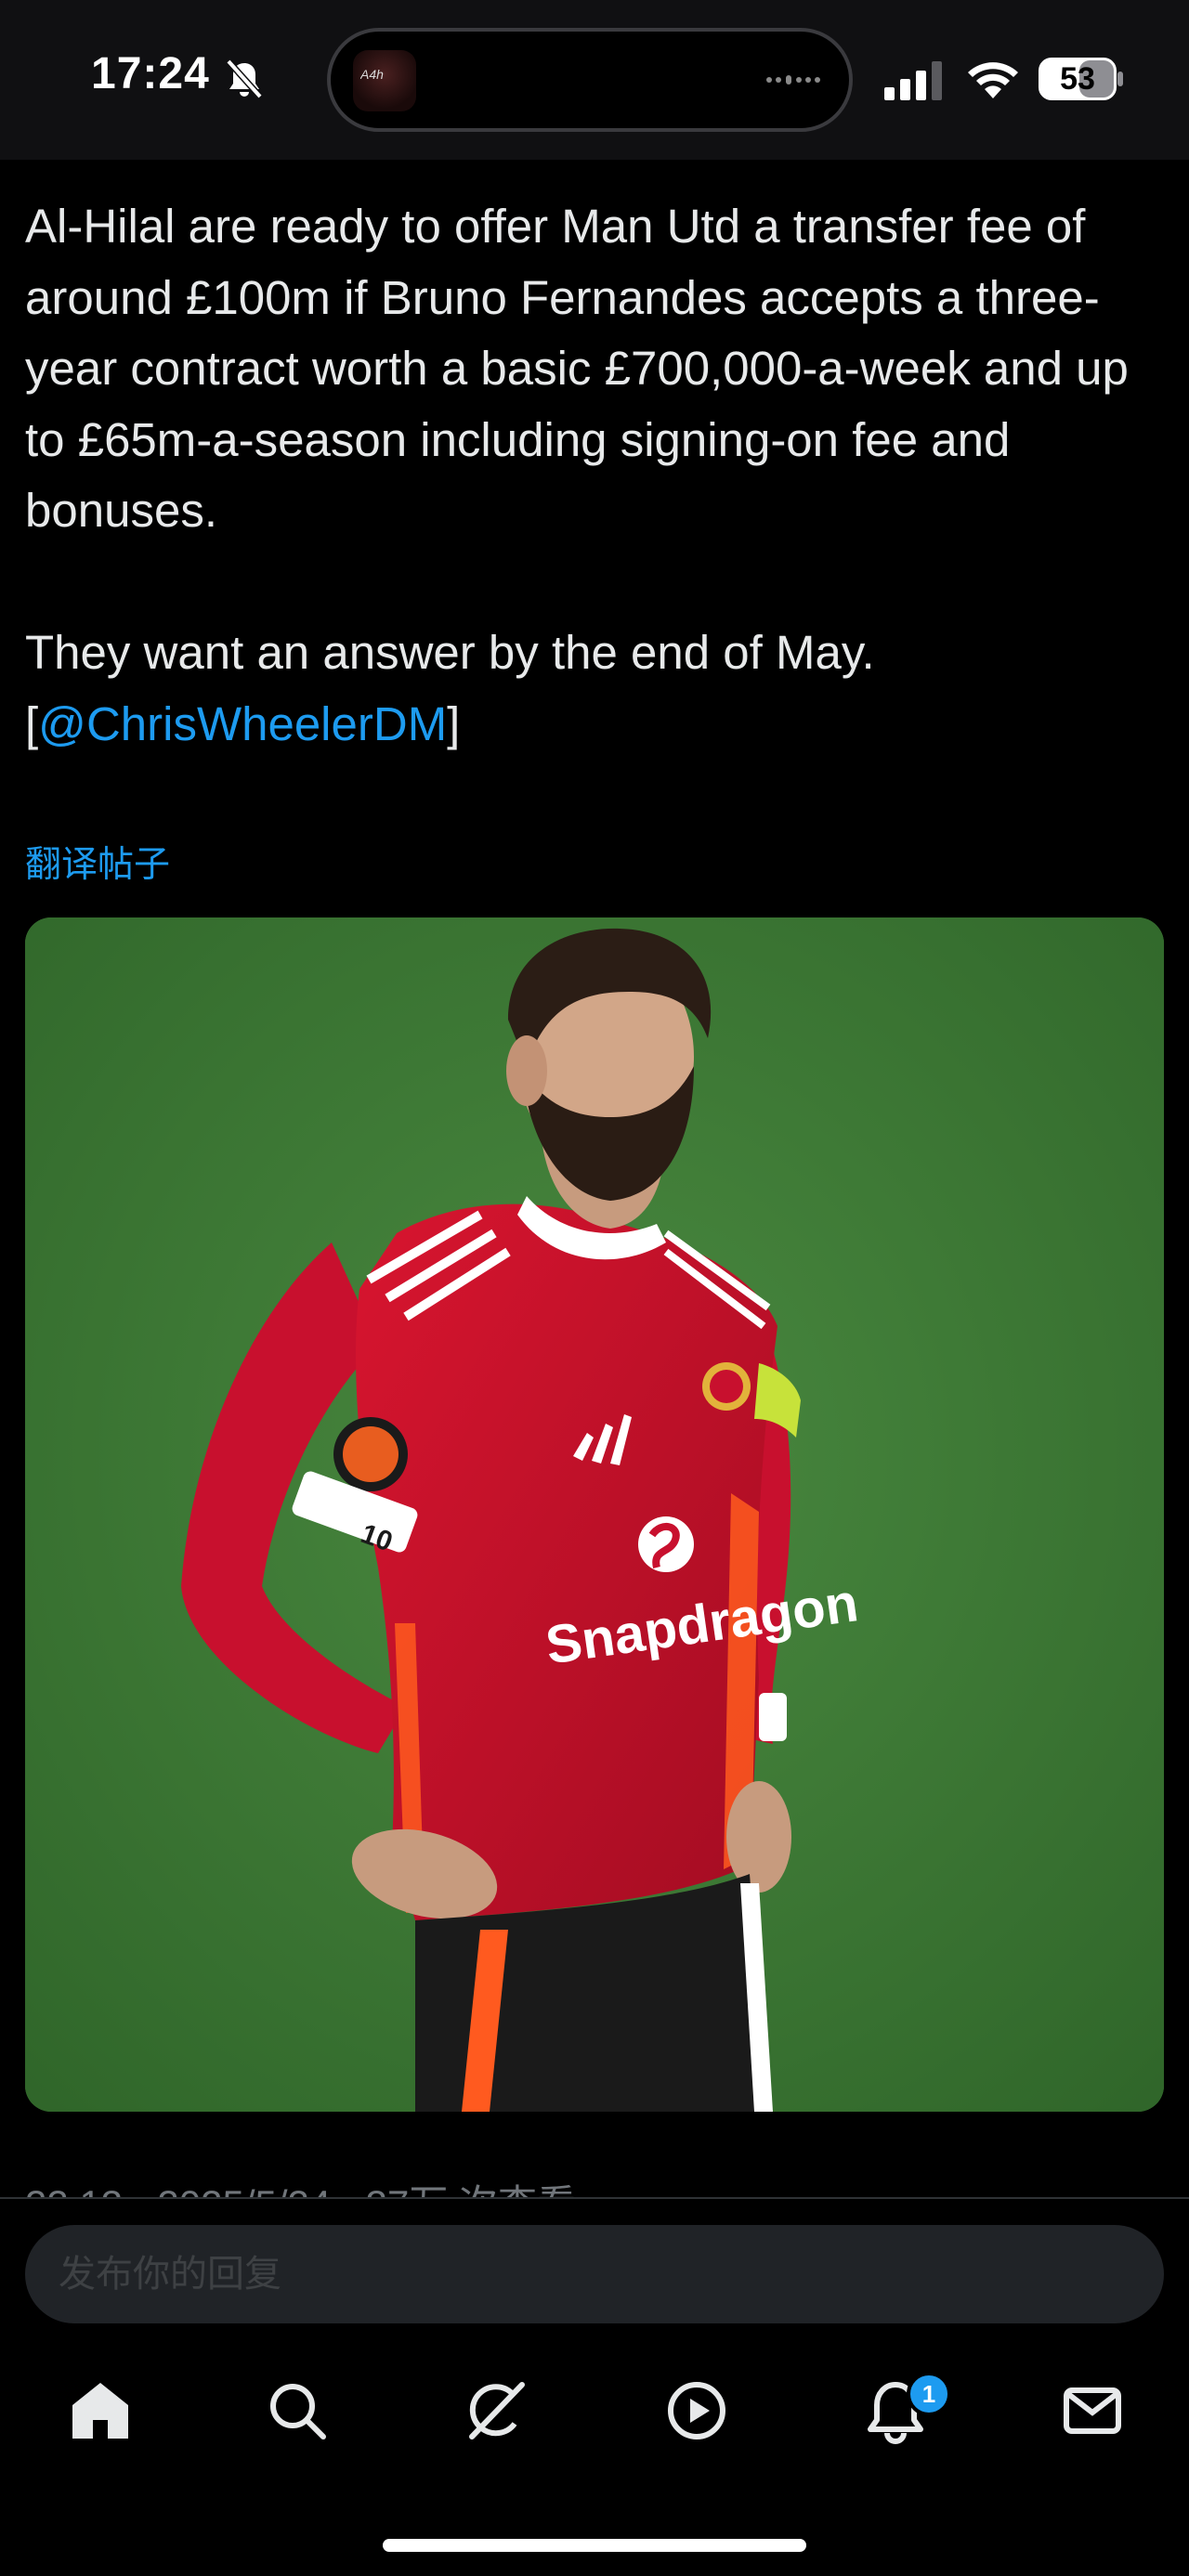 Image resolution: width=1189 pixels, height=2576 pixels. Describe the element at coordinates (450, 653) in the screenshot. I see `tweet-line: They want an answer by the end of May.` at that location.